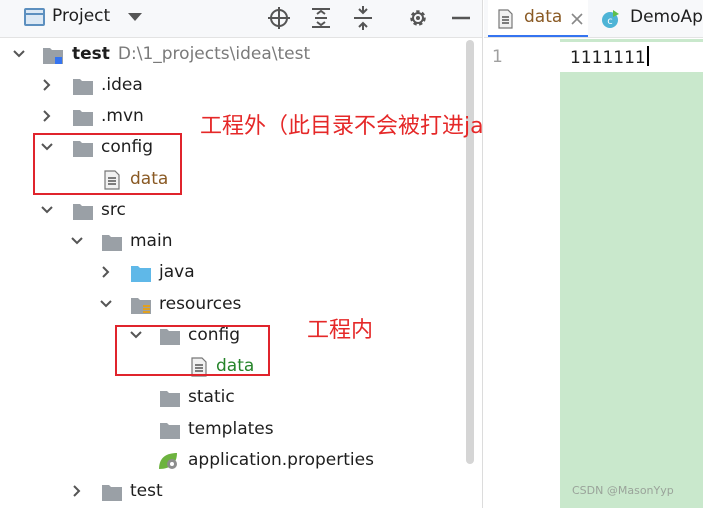 The height and width of the screenshot is (508, 703). I want to click on minimize-icon, so click(461, 18).